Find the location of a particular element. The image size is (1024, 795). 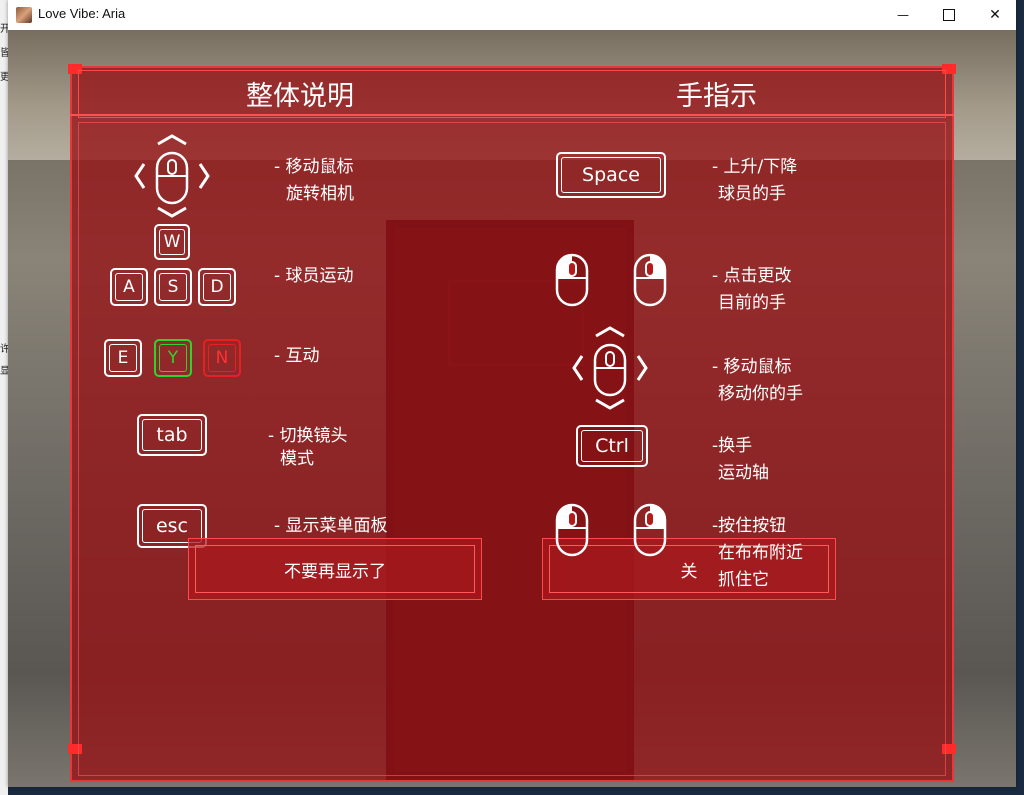

desktop-background: 开 皆 更 许 显 is located at coordinates (5, 397).